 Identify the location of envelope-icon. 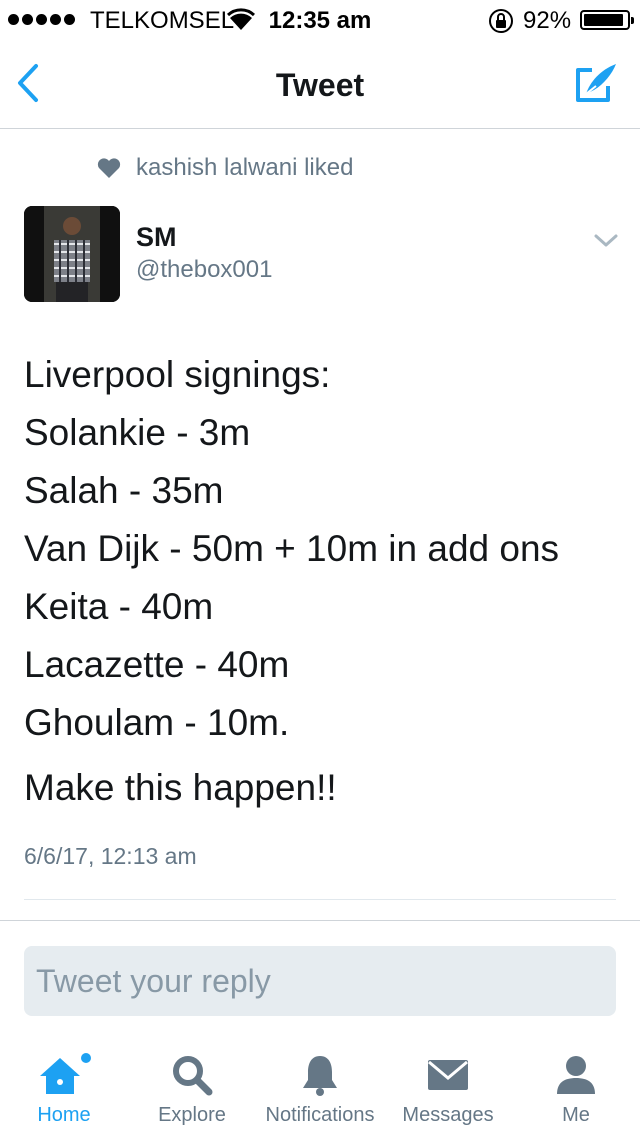
(448, 1075).